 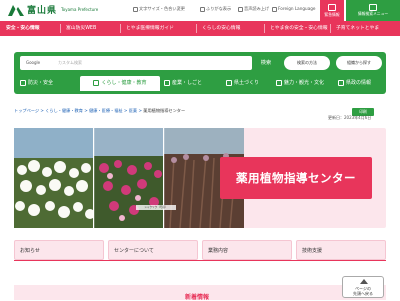 I want to click on nav-food-safety: とやま食の安全・安心情報, so click(x=299, y=28).